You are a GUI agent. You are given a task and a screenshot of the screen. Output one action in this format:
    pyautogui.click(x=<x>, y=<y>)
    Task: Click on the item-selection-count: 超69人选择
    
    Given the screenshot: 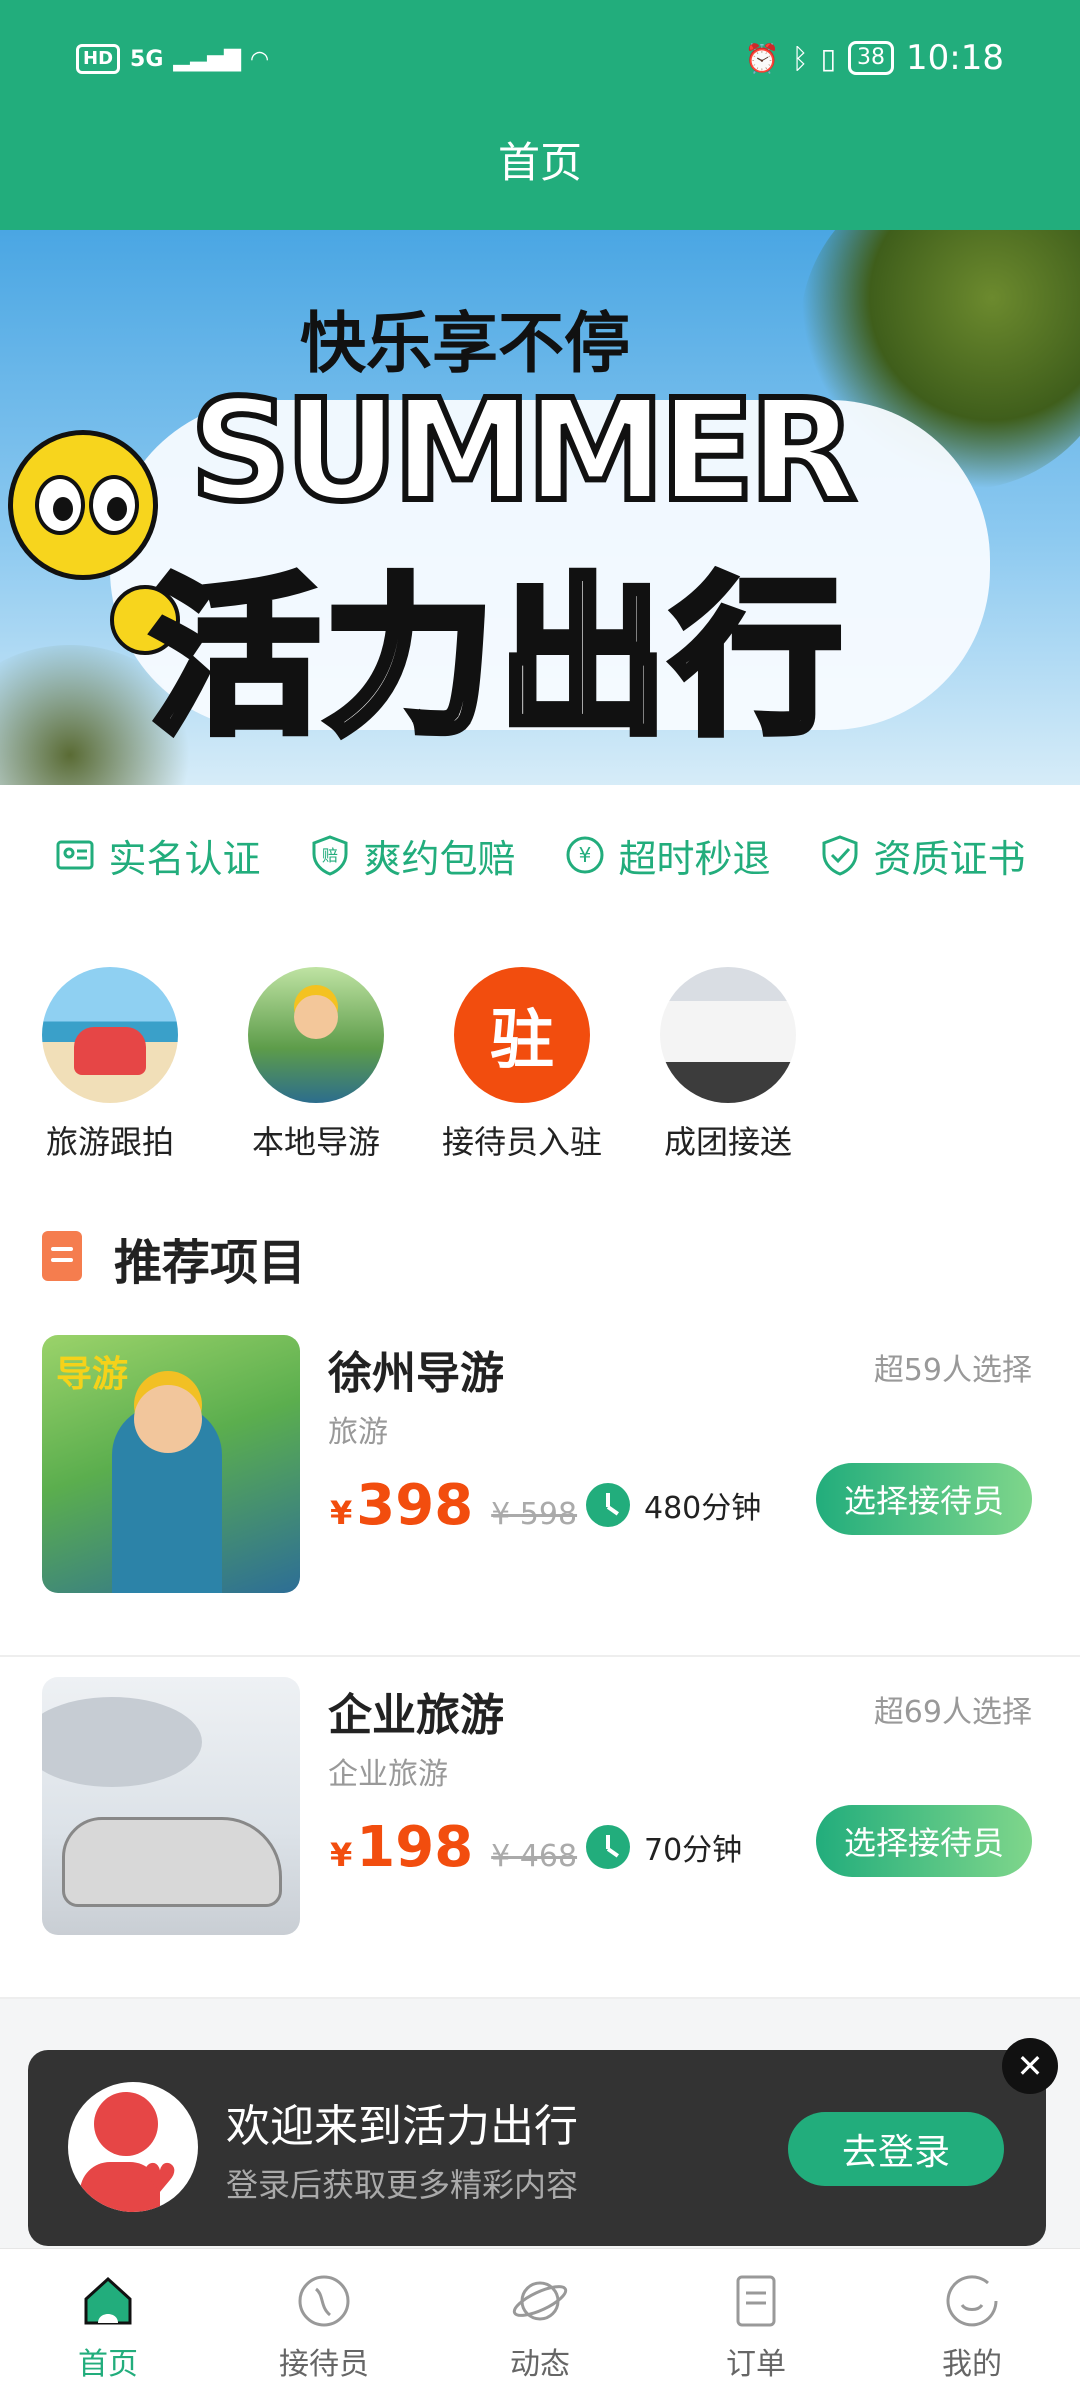 What is the action you would take?
    pyautogui.click(x=952, y=1712)
    